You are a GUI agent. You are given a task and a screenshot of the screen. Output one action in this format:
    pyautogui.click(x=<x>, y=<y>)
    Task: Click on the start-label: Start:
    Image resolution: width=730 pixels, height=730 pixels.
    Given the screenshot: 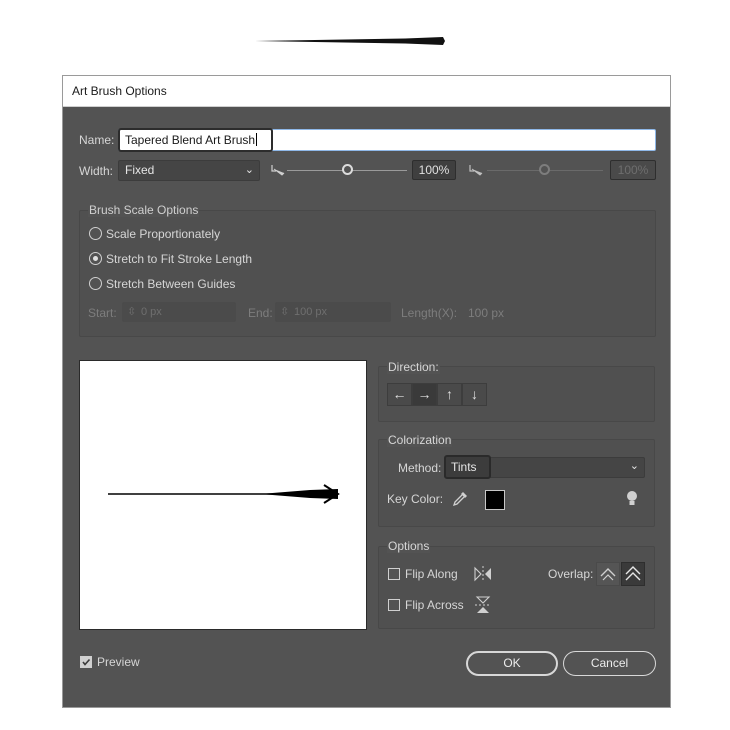 What is the action you would take?
    pyautogui.click(x=102, y=313)
    